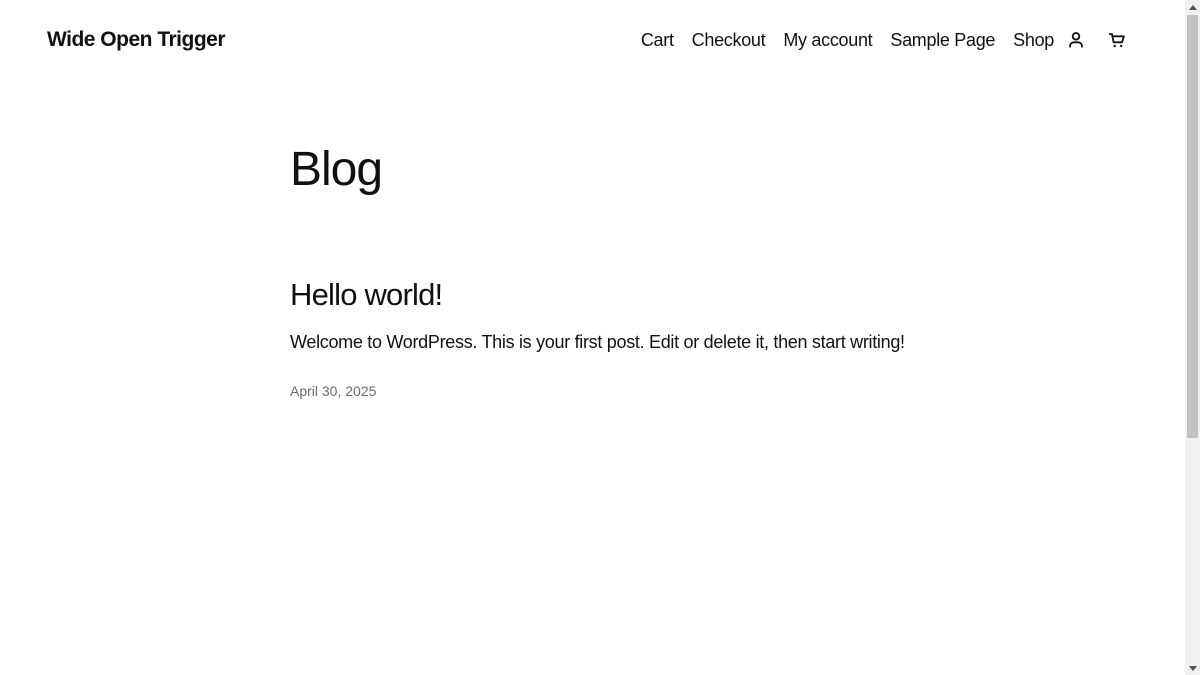  Describe the element at coordinates (1192, 668) in the screenshot. I see `scroll-down-arrow-icon` at that location.